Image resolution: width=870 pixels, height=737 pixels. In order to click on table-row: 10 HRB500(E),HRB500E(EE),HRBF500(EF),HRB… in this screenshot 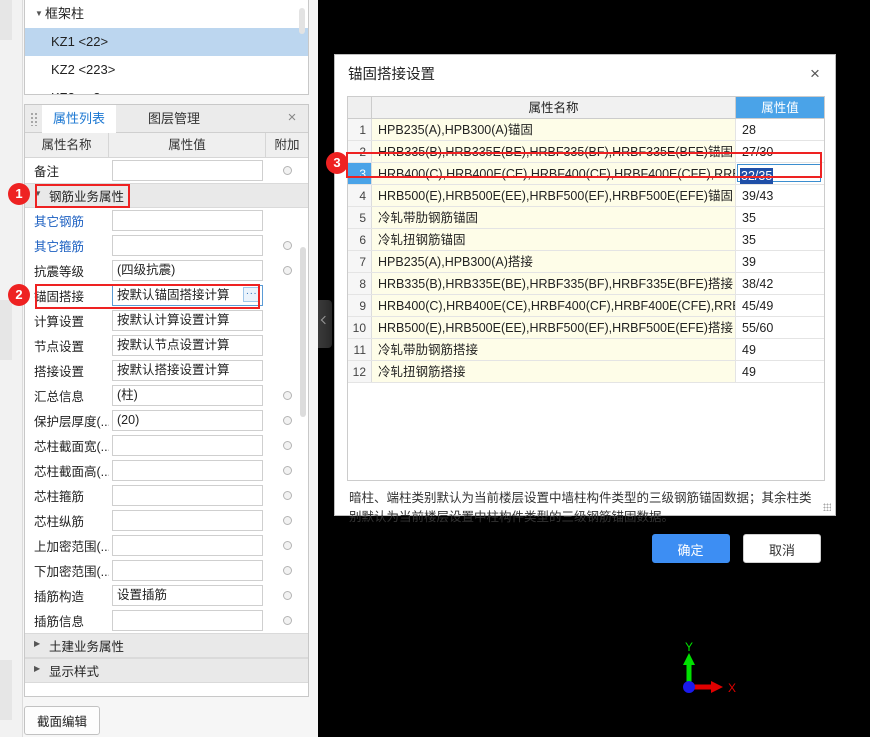, I will do `click(586, 328)`.